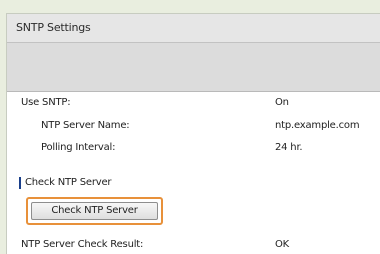 The image size is (380, 254). I want to click on panel-titlebar: SNTP Settings, so click(193, 28).